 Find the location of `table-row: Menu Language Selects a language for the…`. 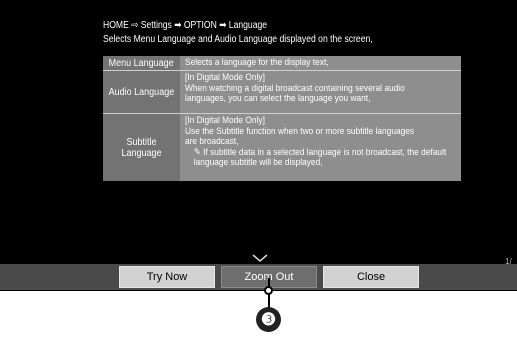

table-row: Menu Language Selects a language for the… is located at coordinates (282, 63).